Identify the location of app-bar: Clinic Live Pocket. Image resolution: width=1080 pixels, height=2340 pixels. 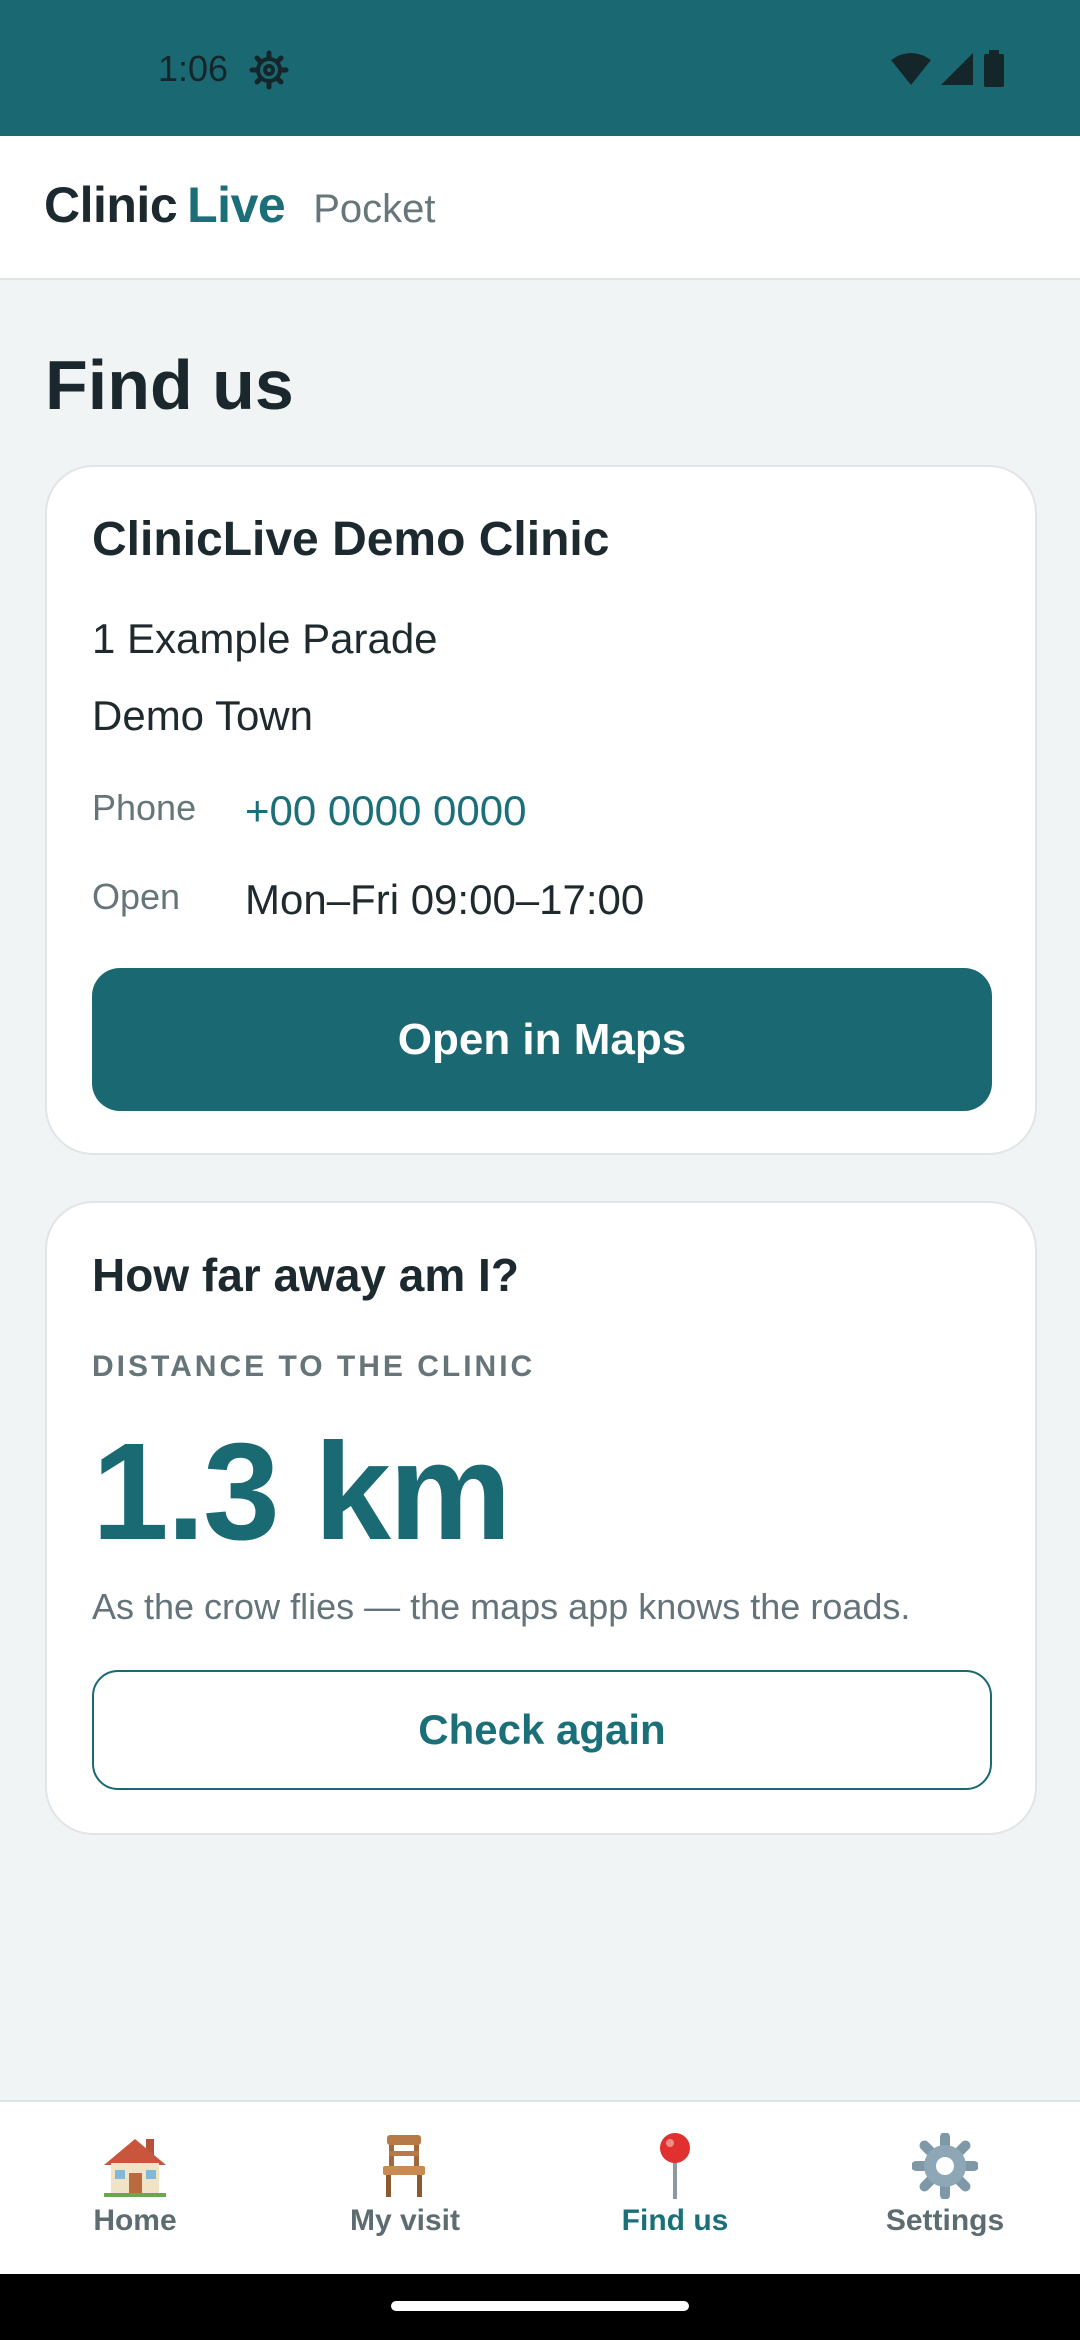
(540, 208).